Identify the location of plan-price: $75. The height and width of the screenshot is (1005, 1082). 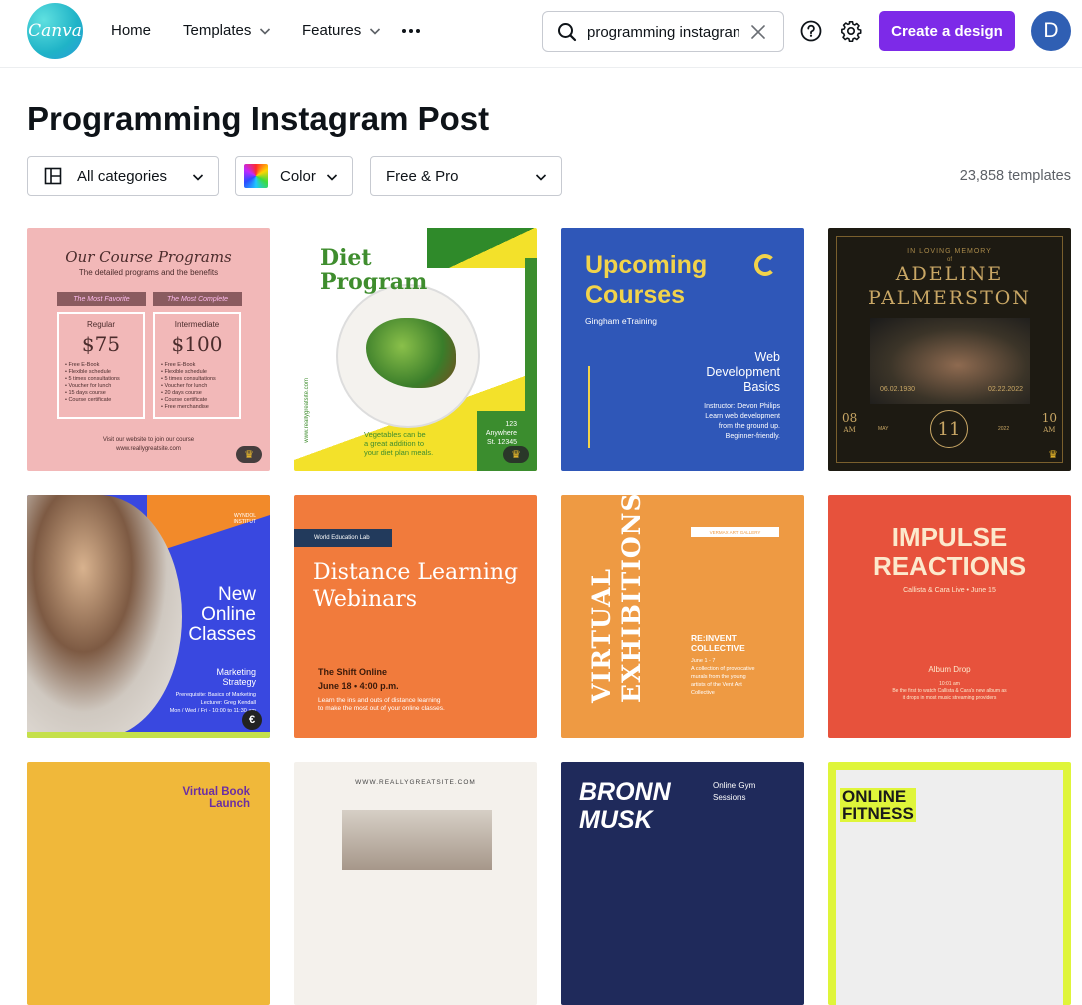
(101, 344).